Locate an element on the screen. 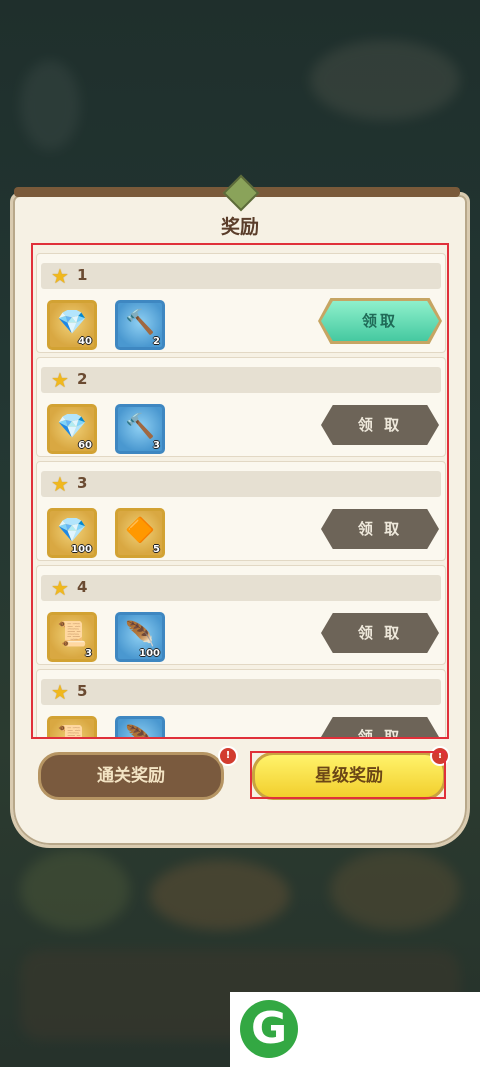 The height and width of the screenshot is (1067, 480). feather-icon: 🪶 is located at coordinates (140, 726).